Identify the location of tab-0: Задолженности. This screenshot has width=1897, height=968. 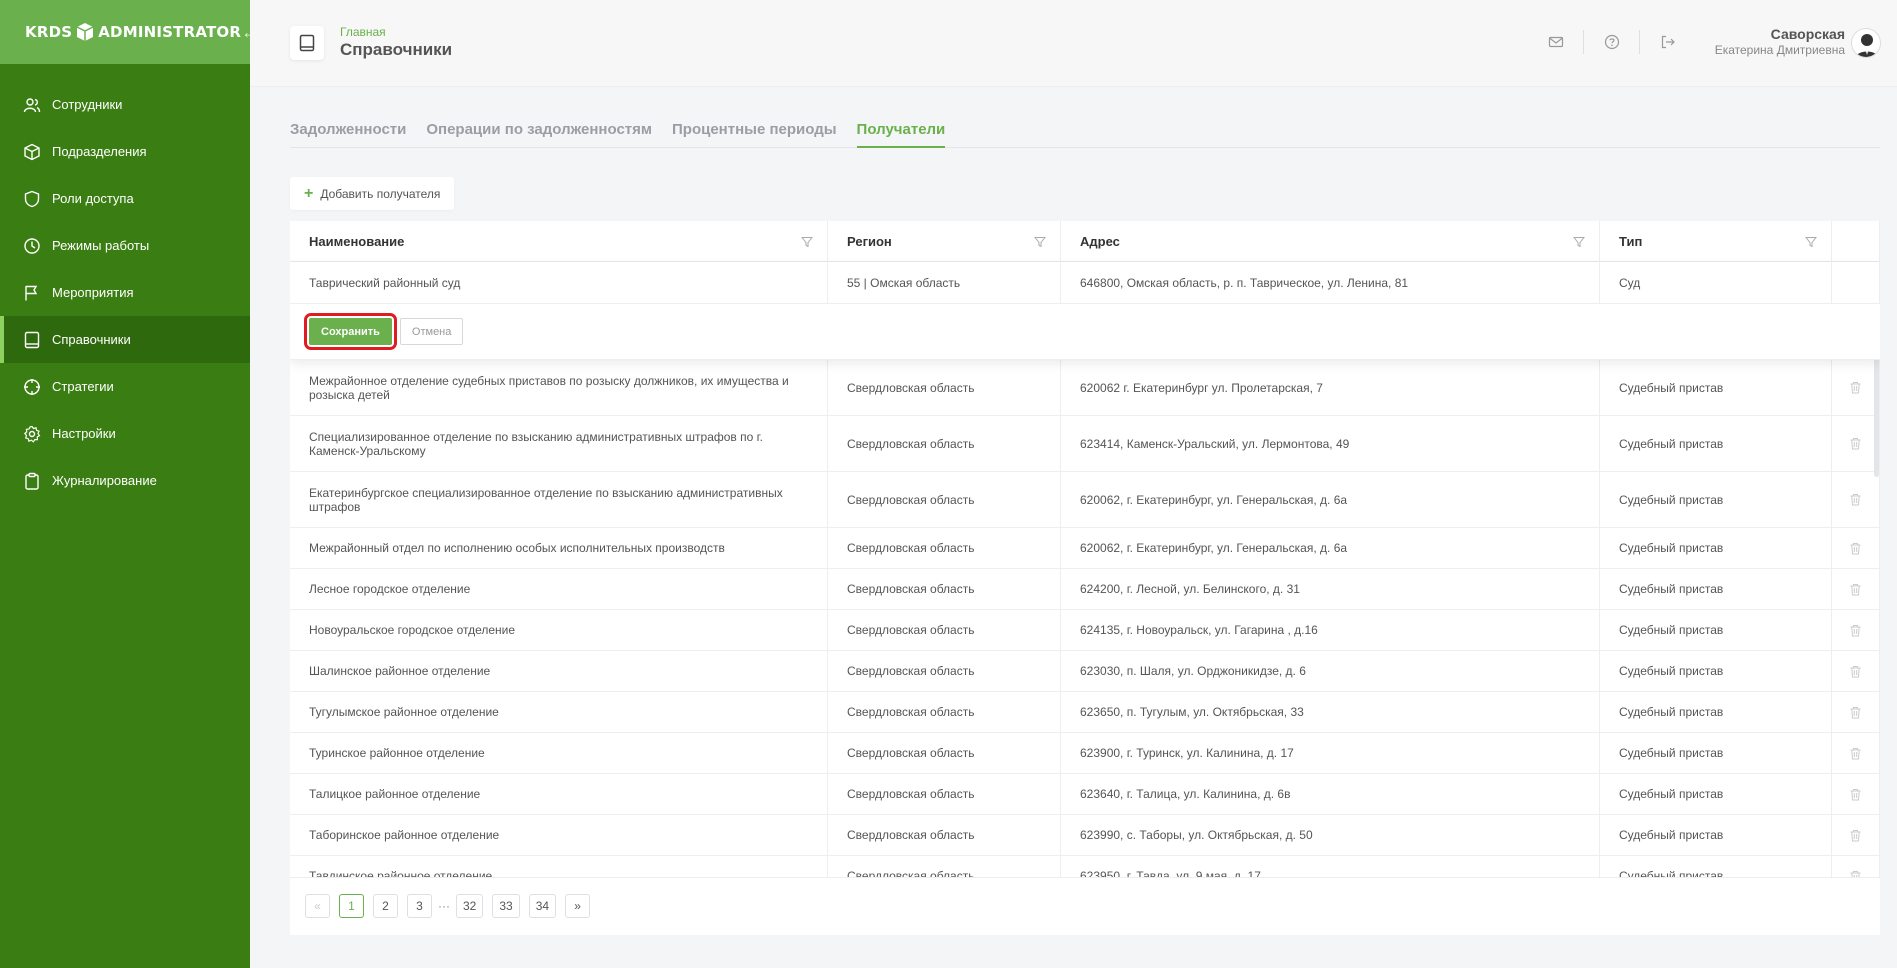
(348, 128).